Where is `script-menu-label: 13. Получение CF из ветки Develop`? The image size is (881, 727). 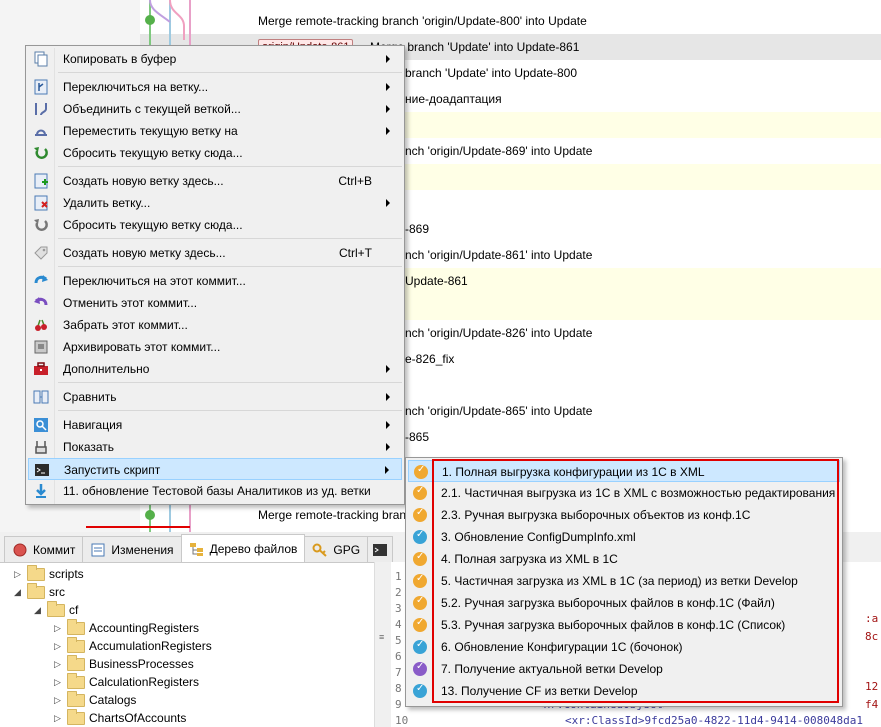 script-menu-label: 13. Получение CF из ветки Develop is located at coordinates (539, 691).